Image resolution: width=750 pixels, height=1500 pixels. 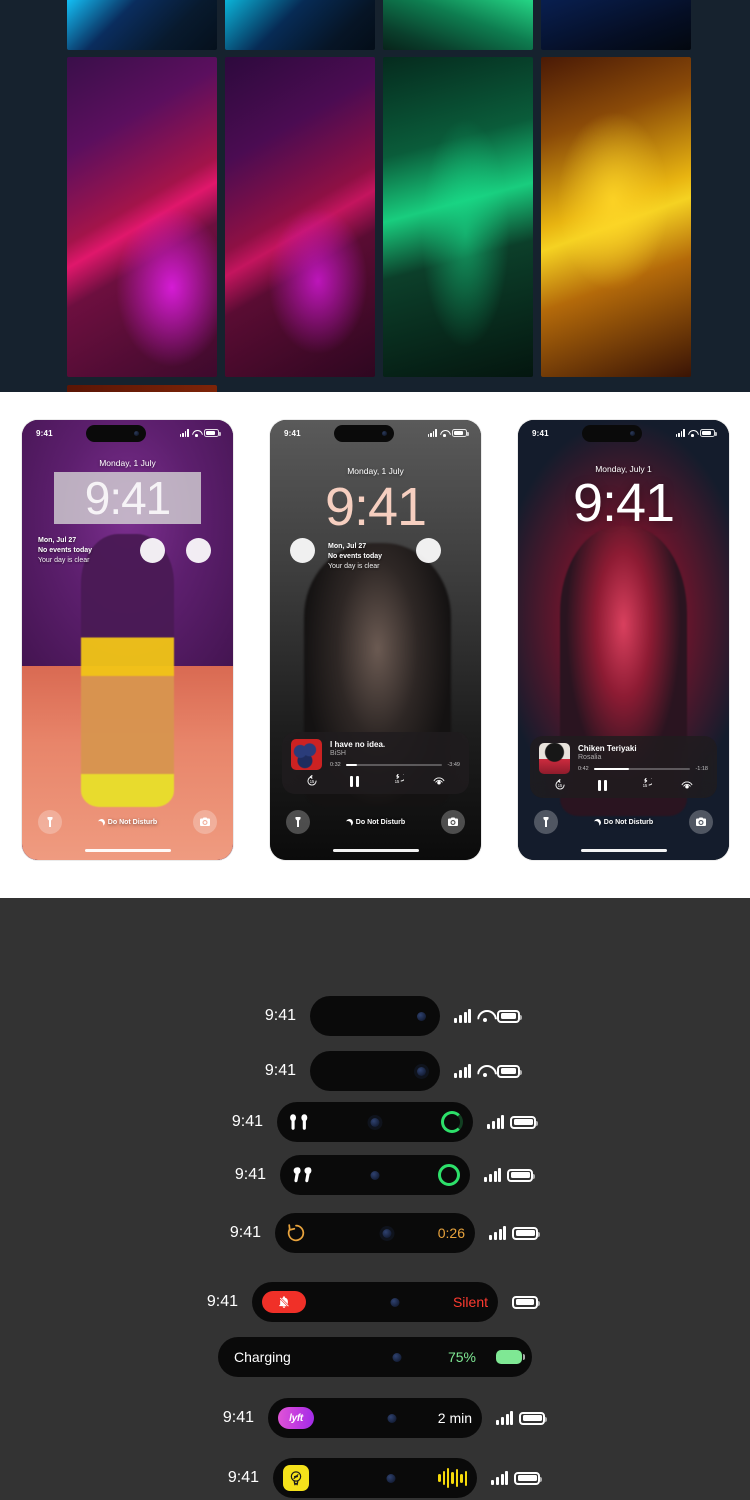 I want to click on calendar-line1: No events today, so click(x=355, y=556).